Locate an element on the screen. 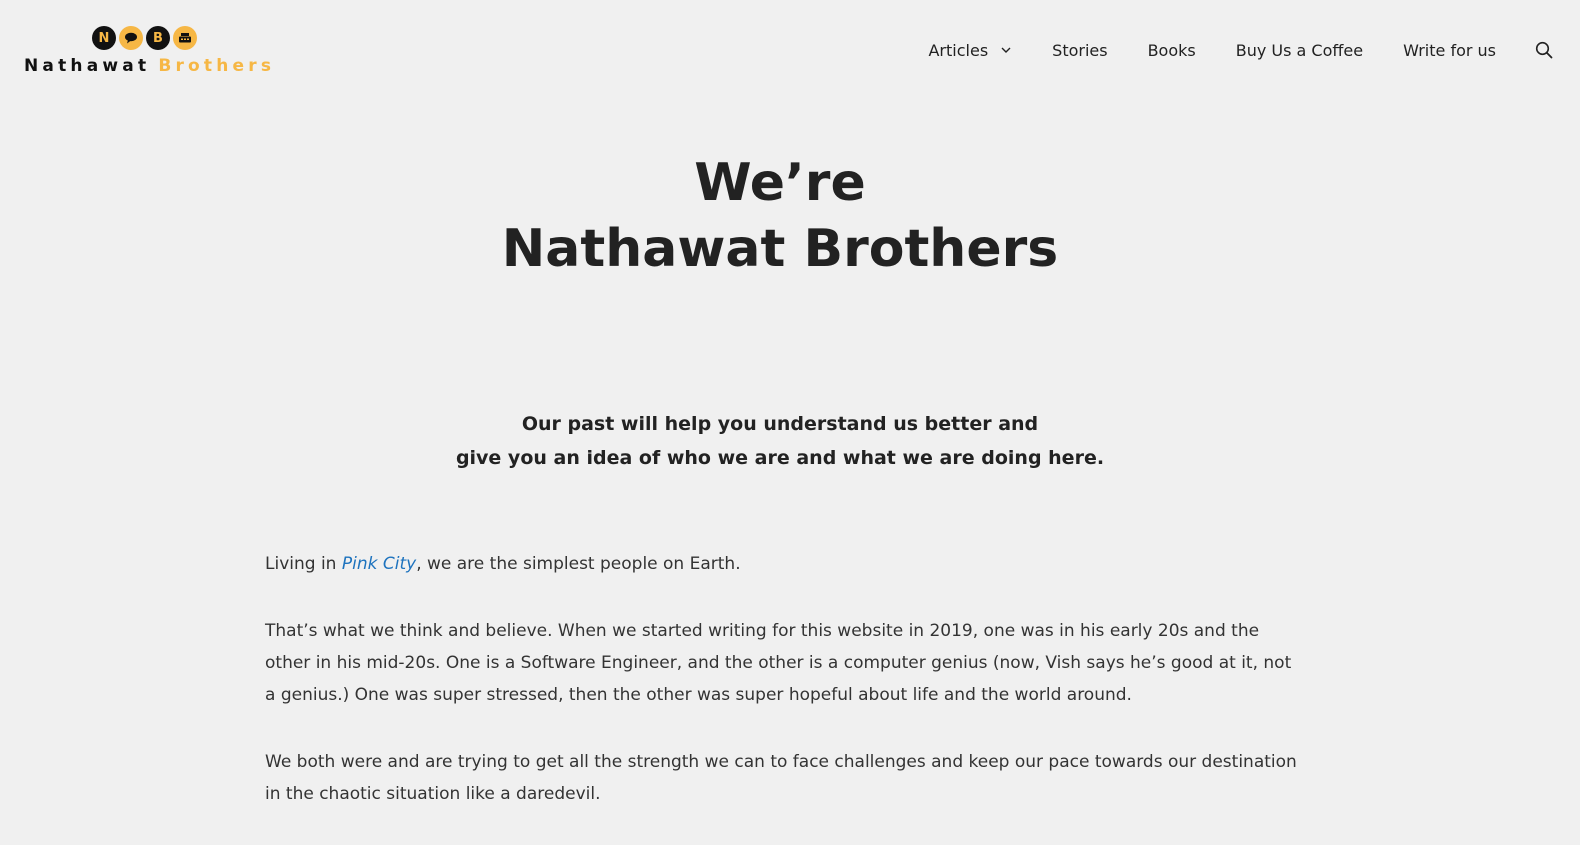  speech-bubble-icon is located at coordinates (131, 38).